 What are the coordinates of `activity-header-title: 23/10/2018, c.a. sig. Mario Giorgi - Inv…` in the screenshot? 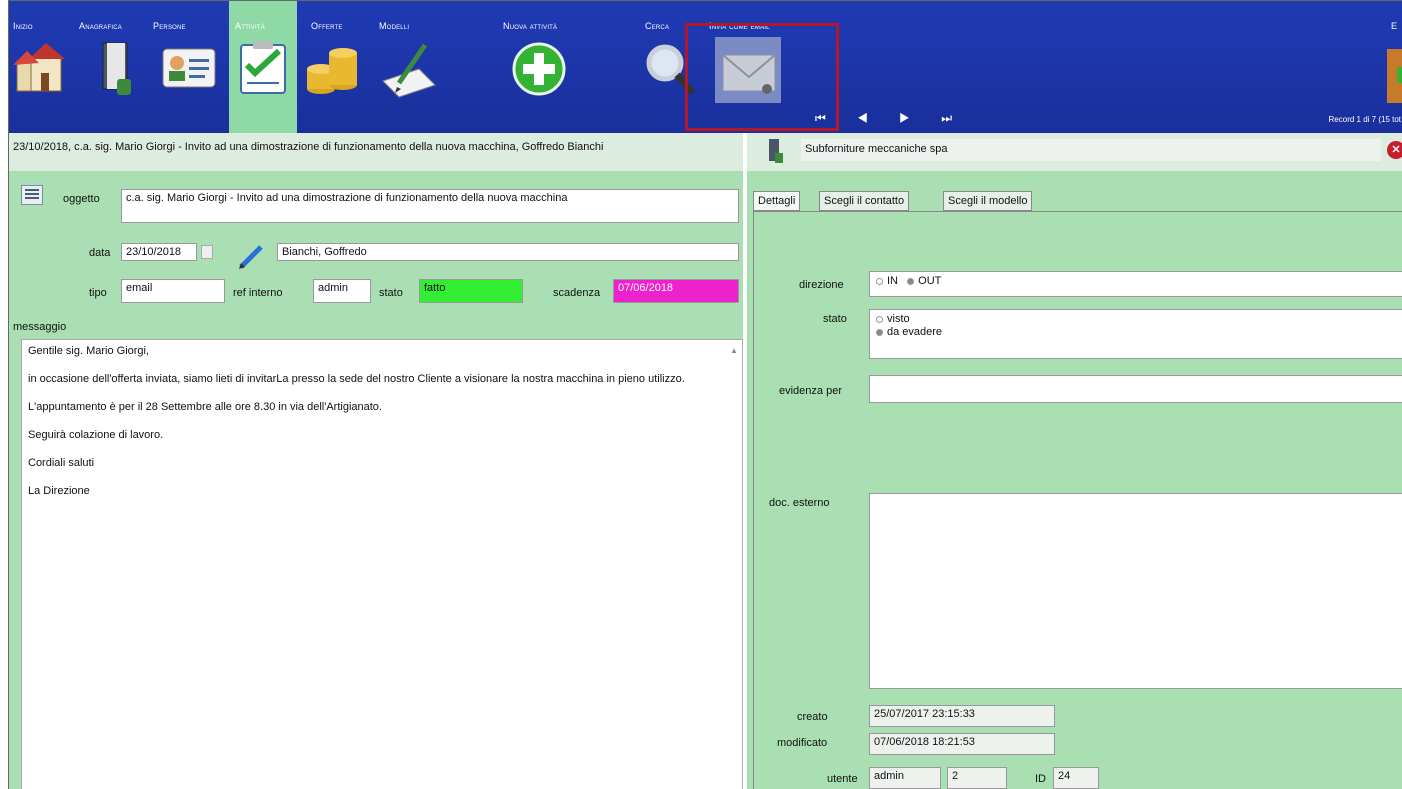 It's located at (376, 152).